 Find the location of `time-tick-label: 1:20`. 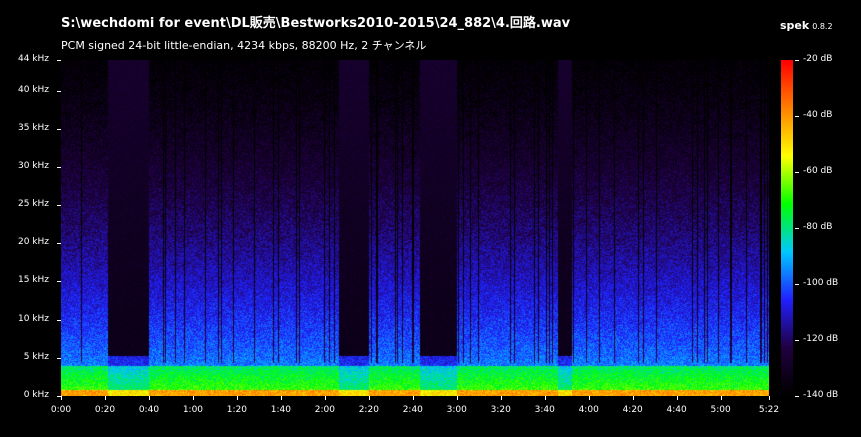

time-tick-label: 1:20 is located at coordinates (236, 410).